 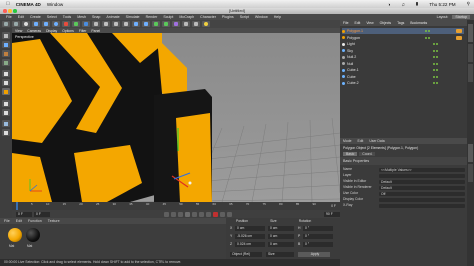 I want to click on minimize-icon, so click(x=10, y=11).